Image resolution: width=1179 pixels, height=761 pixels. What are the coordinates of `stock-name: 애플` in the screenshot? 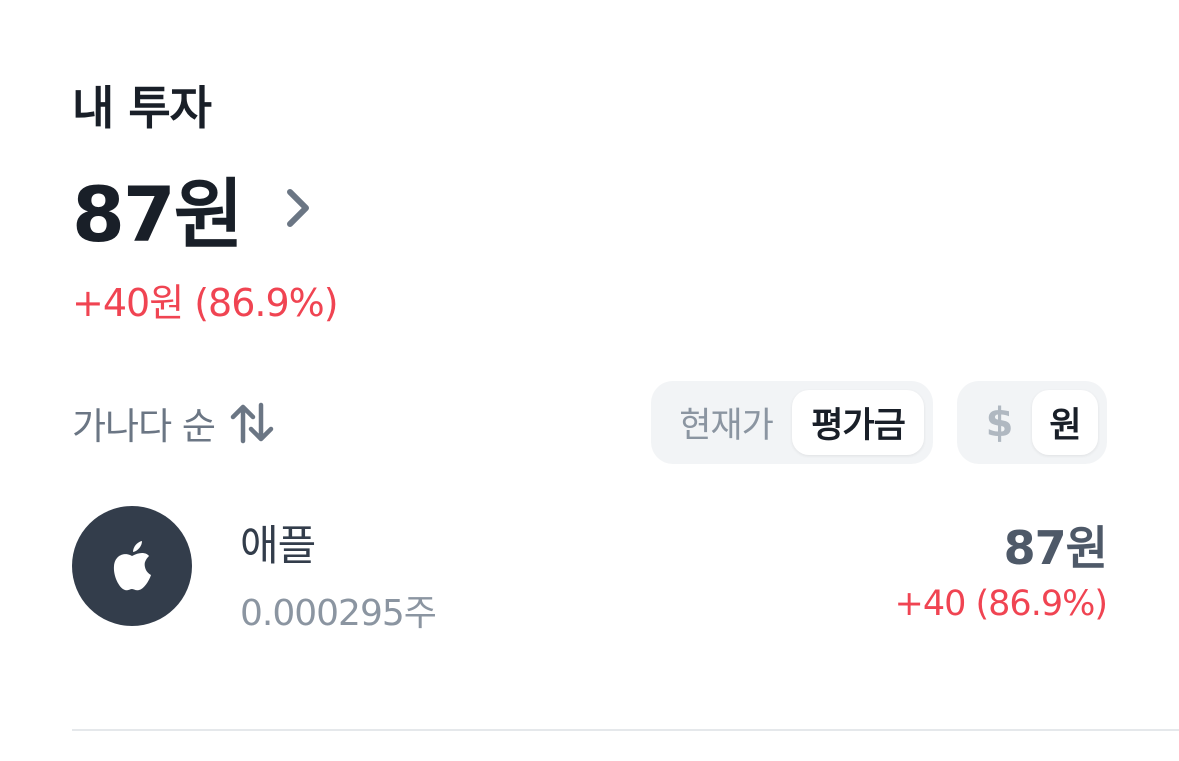 It's located at (278, 545).